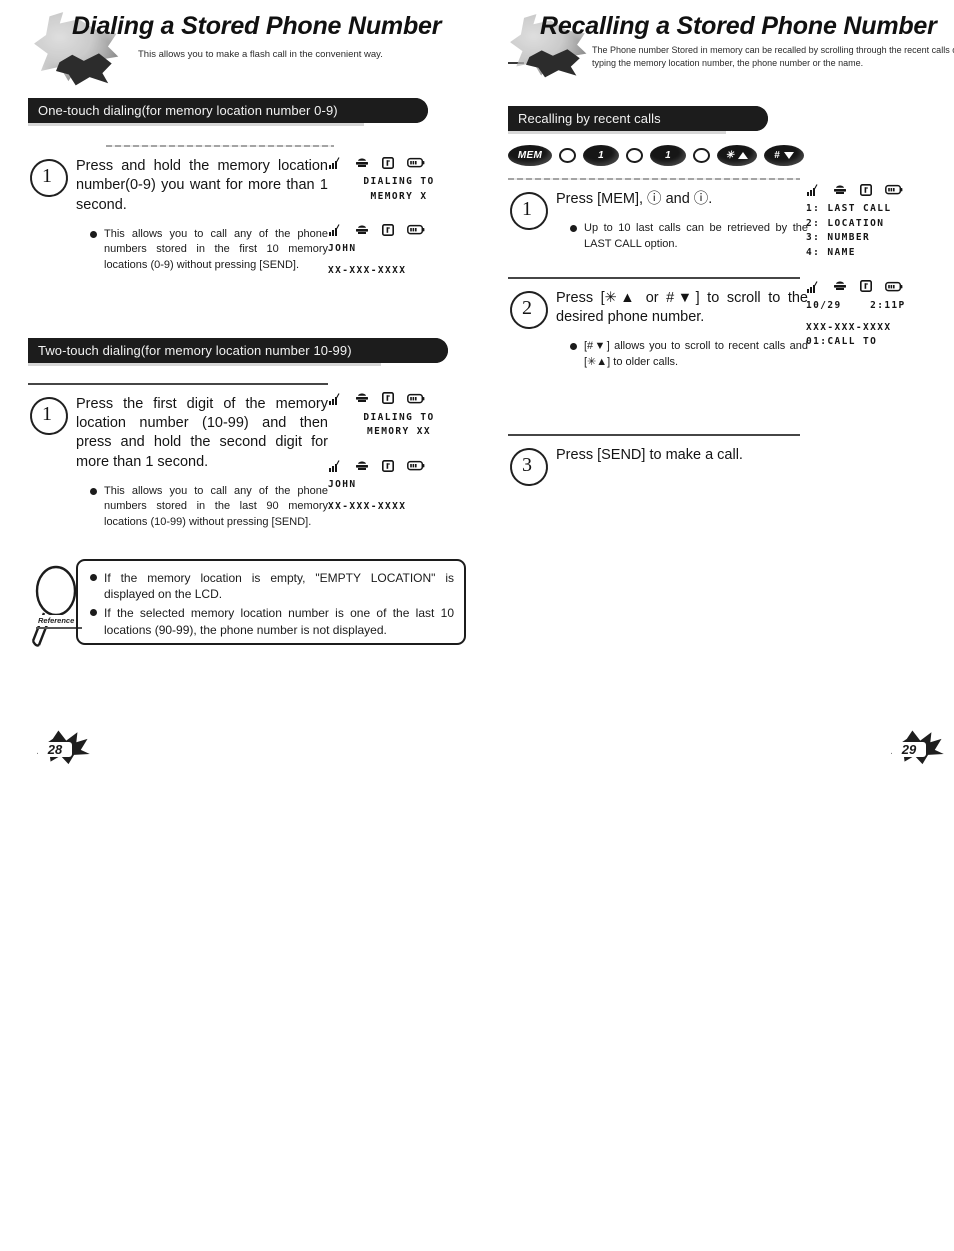  I want to click on step-content: Press [SEND] to make a call., so click(680, 466).